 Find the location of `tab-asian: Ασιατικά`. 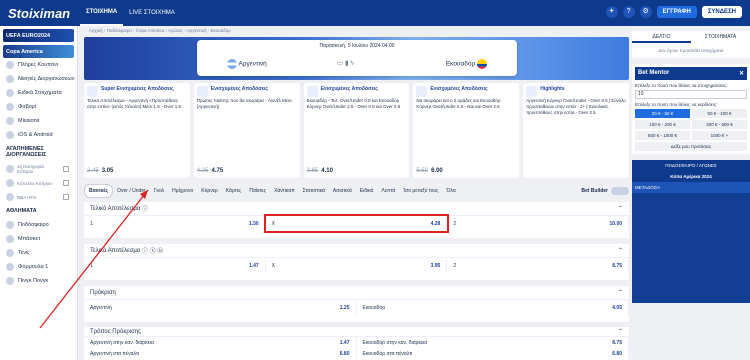

tab-asian: Ασιατικά is located at coordinates (342, 191).